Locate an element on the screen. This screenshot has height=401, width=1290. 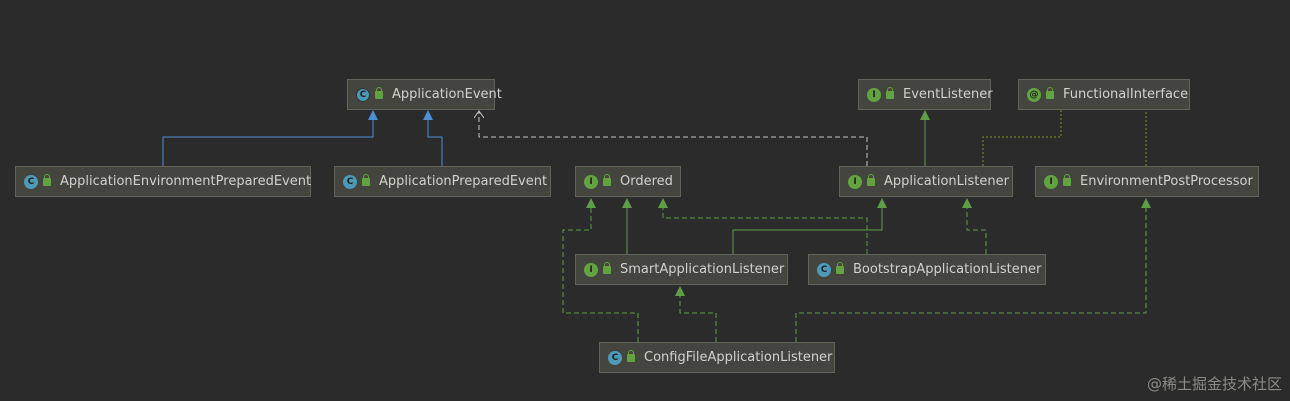
abstract-class-icon: C is located at coordinates (363, 94).